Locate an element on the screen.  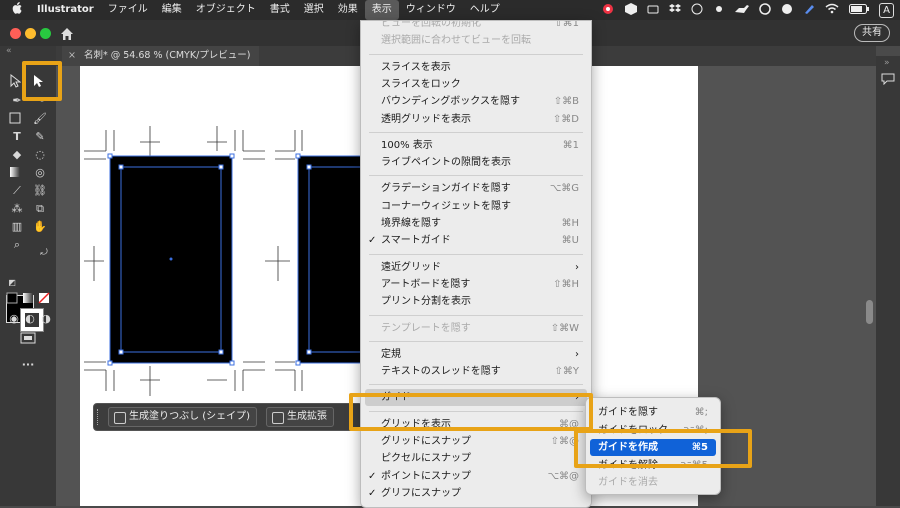
more-tools-icon: ··· is located at coordinates (28, 365).